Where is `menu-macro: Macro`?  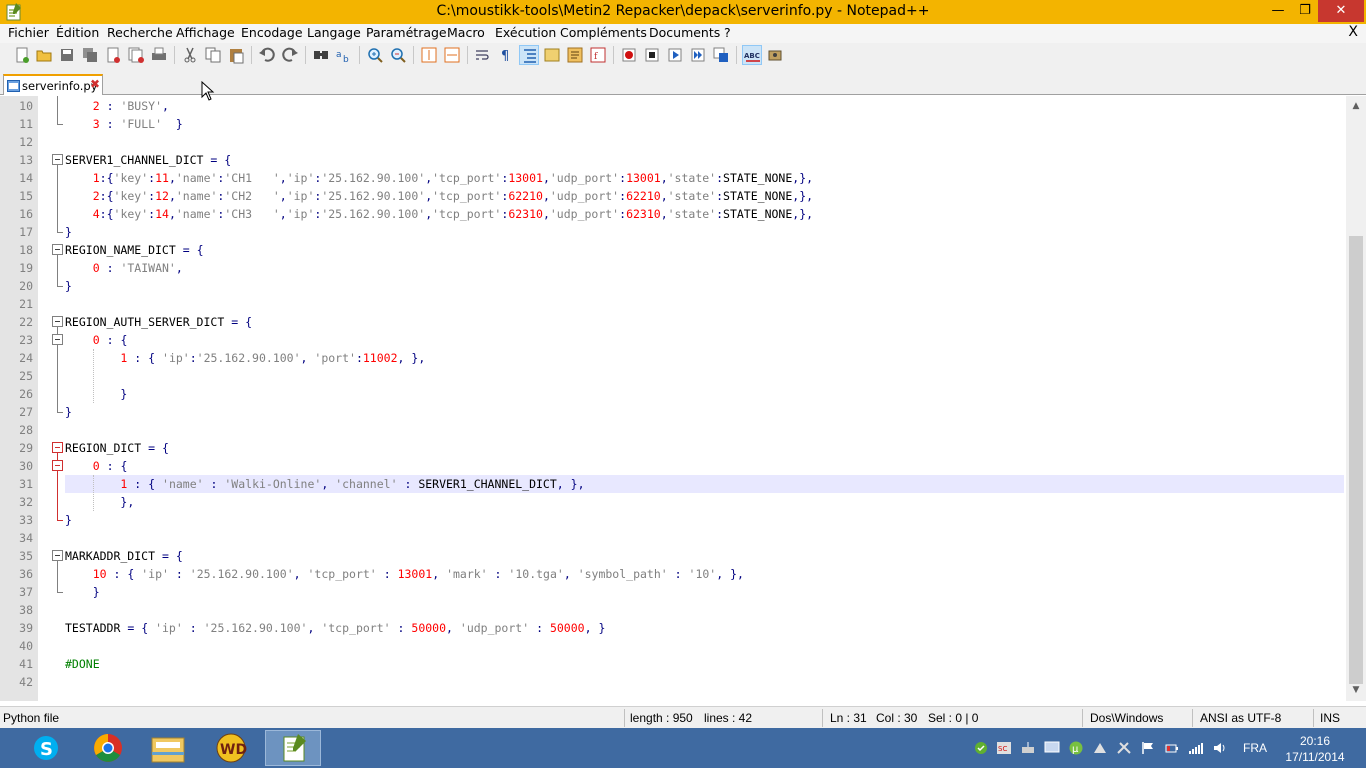 menu-macro: Macro is located at coordinates (466, 32).